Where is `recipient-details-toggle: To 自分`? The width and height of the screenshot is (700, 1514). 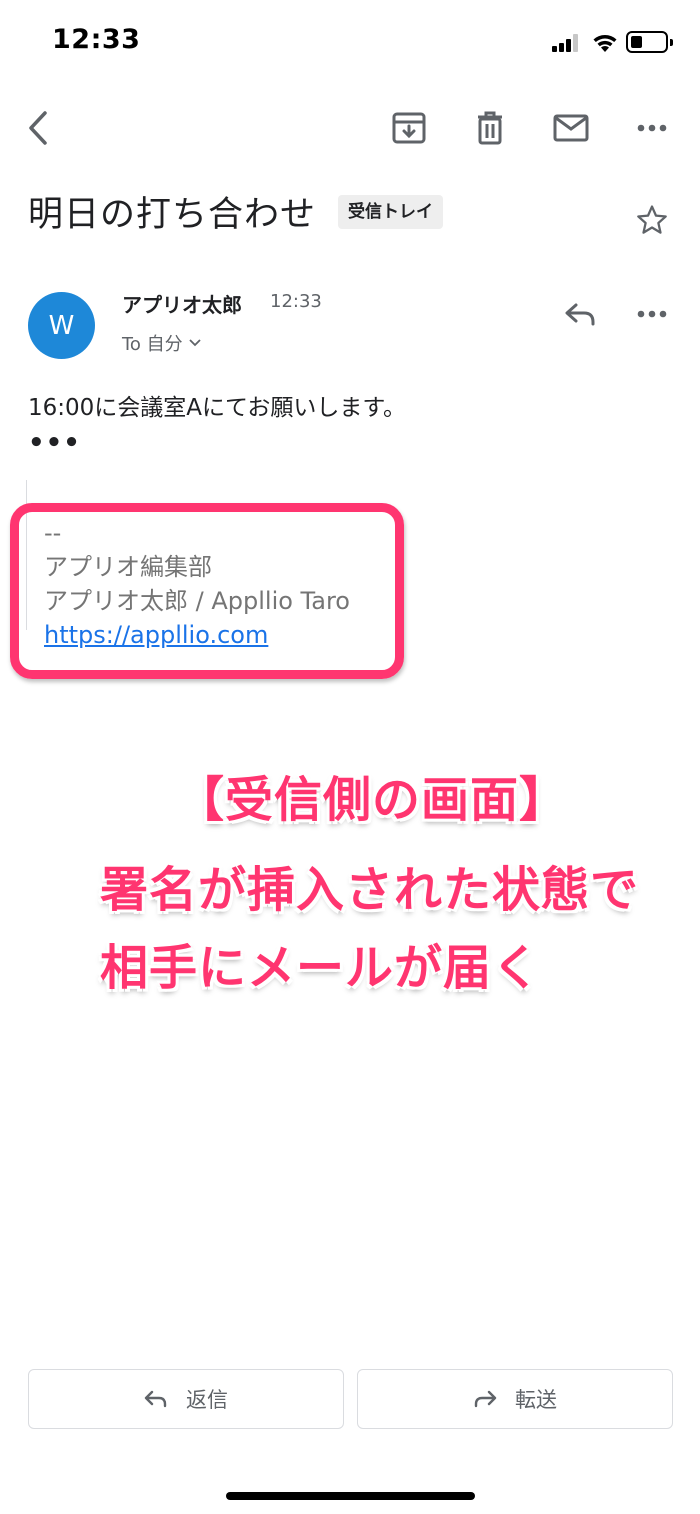
recipient-details-toggle: To 自分 is located at coordinates (161, 343).